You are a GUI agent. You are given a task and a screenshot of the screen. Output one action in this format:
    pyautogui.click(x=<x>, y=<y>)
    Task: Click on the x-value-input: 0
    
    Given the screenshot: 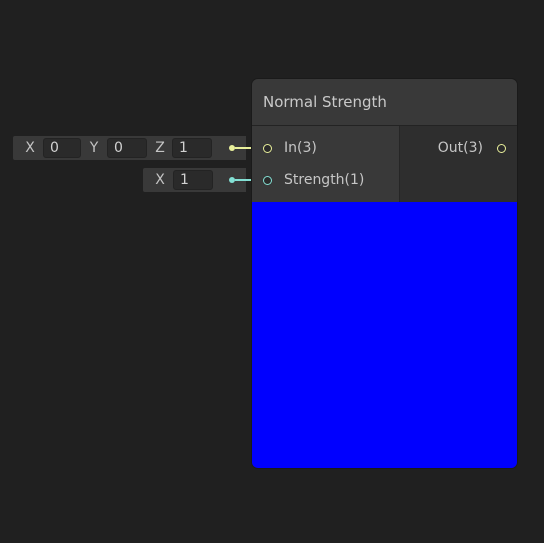 What is the action you would take?
    pyautogui.click(x=62, y=148)
    